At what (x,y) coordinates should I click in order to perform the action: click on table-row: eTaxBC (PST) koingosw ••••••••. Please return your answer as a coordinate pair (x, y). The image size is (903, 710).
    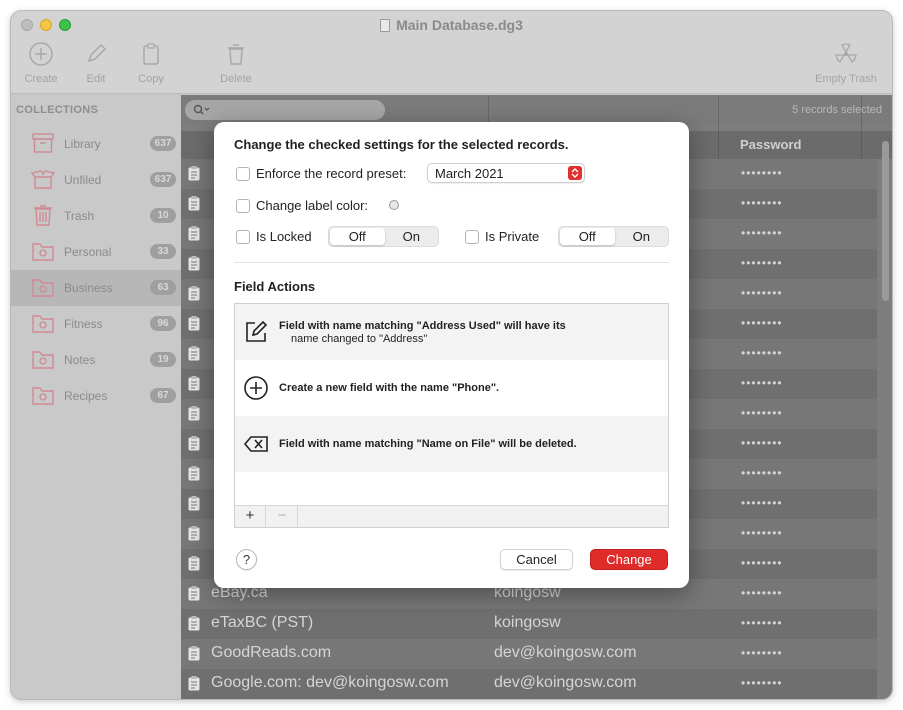
    Looking at the image, I should click on (529, 624).